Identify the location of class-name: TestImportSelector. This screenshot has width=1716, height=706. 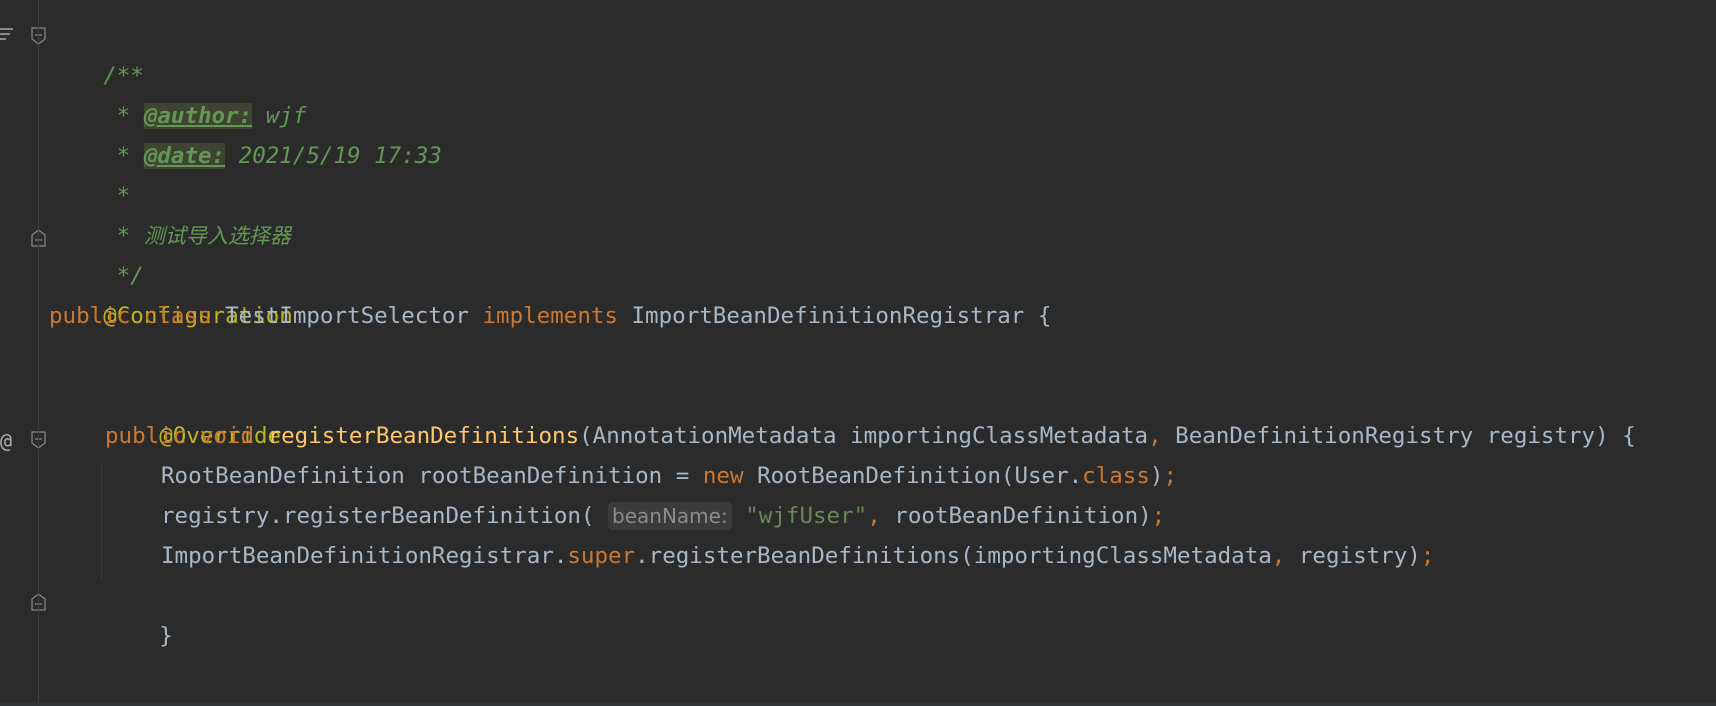
(347, 316).